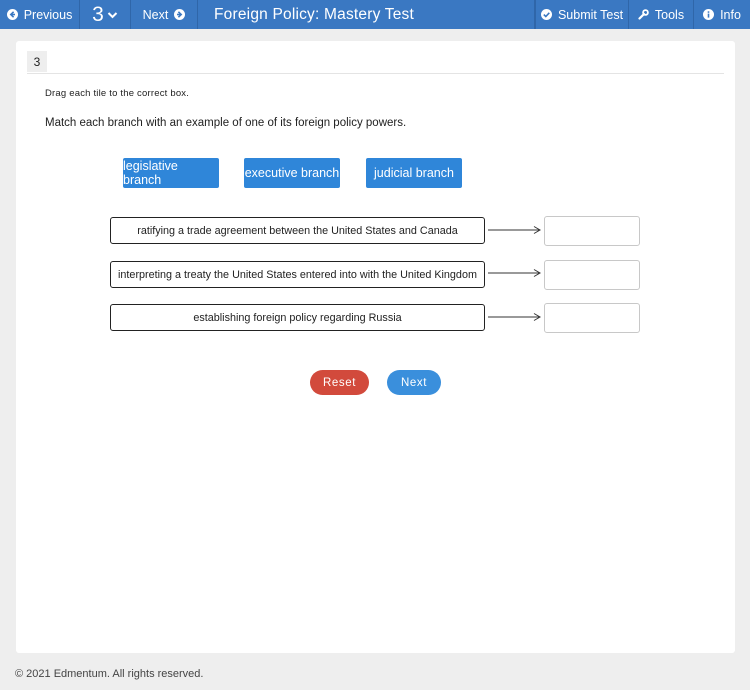  Describe the element at coordinates (98, 14) in the screenshot. I see `question-number: 3` at that location.